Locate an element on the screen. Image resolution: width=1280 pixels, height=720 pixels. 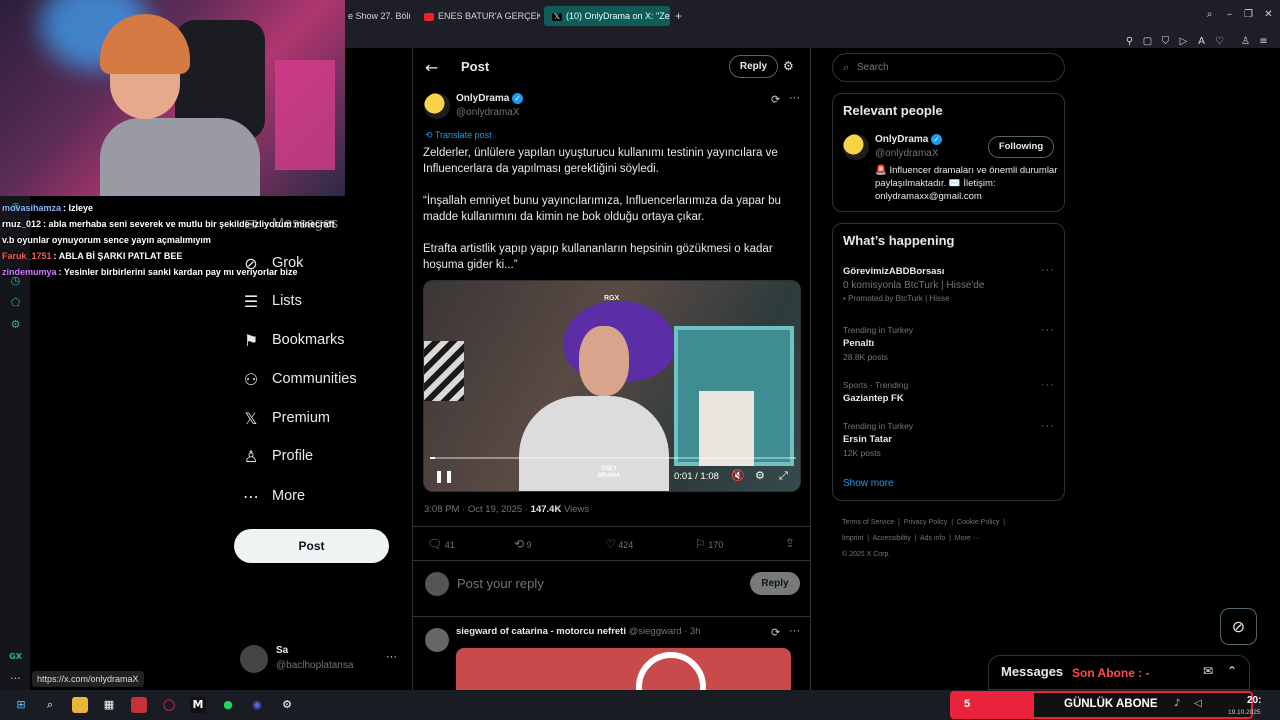
trend-item: Sports · Trending Gaziantep FK is located at coordinates (950, 392).